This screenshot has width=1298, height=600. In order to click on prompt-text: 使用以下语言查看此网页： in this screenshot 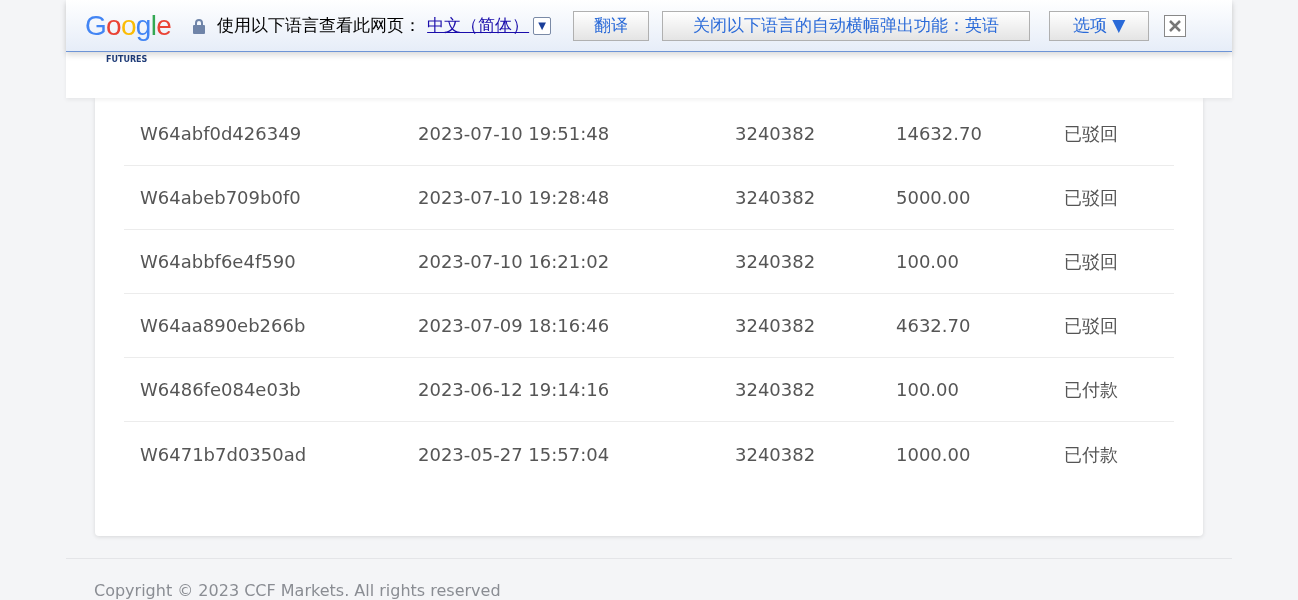, I will do `click(319, 25)`.